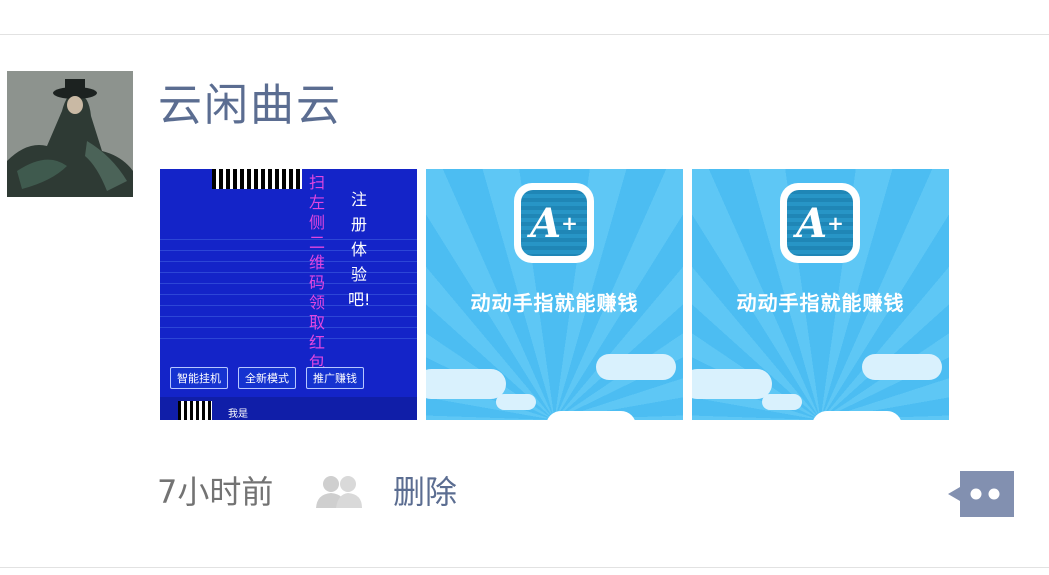  I want to click on comment-icon, so click(981, 494).